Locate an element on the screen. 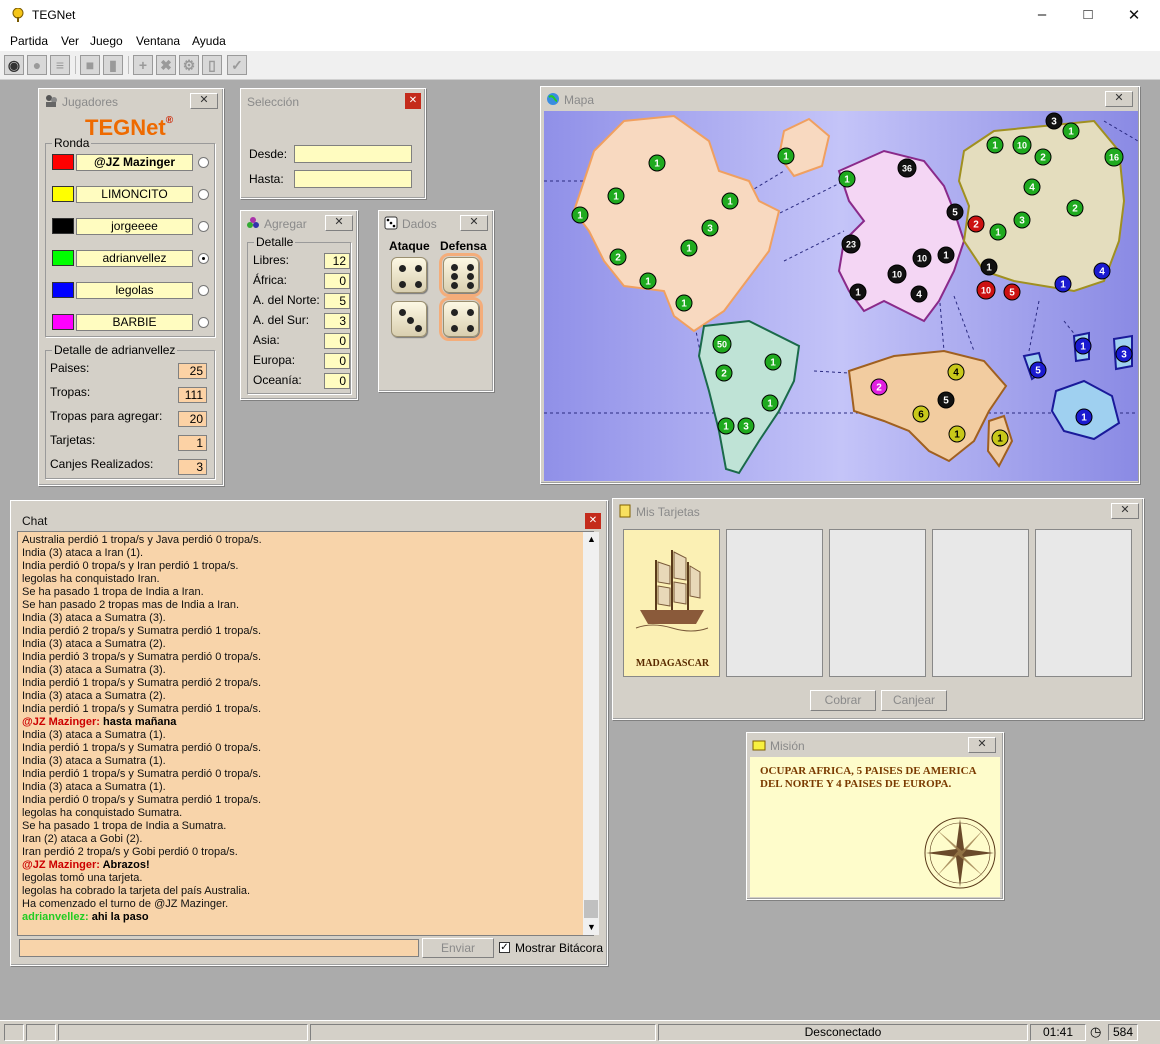 The image size is (1160, 1044). bitacora-checkbox: ✓ is located at coordinates (504, 947).